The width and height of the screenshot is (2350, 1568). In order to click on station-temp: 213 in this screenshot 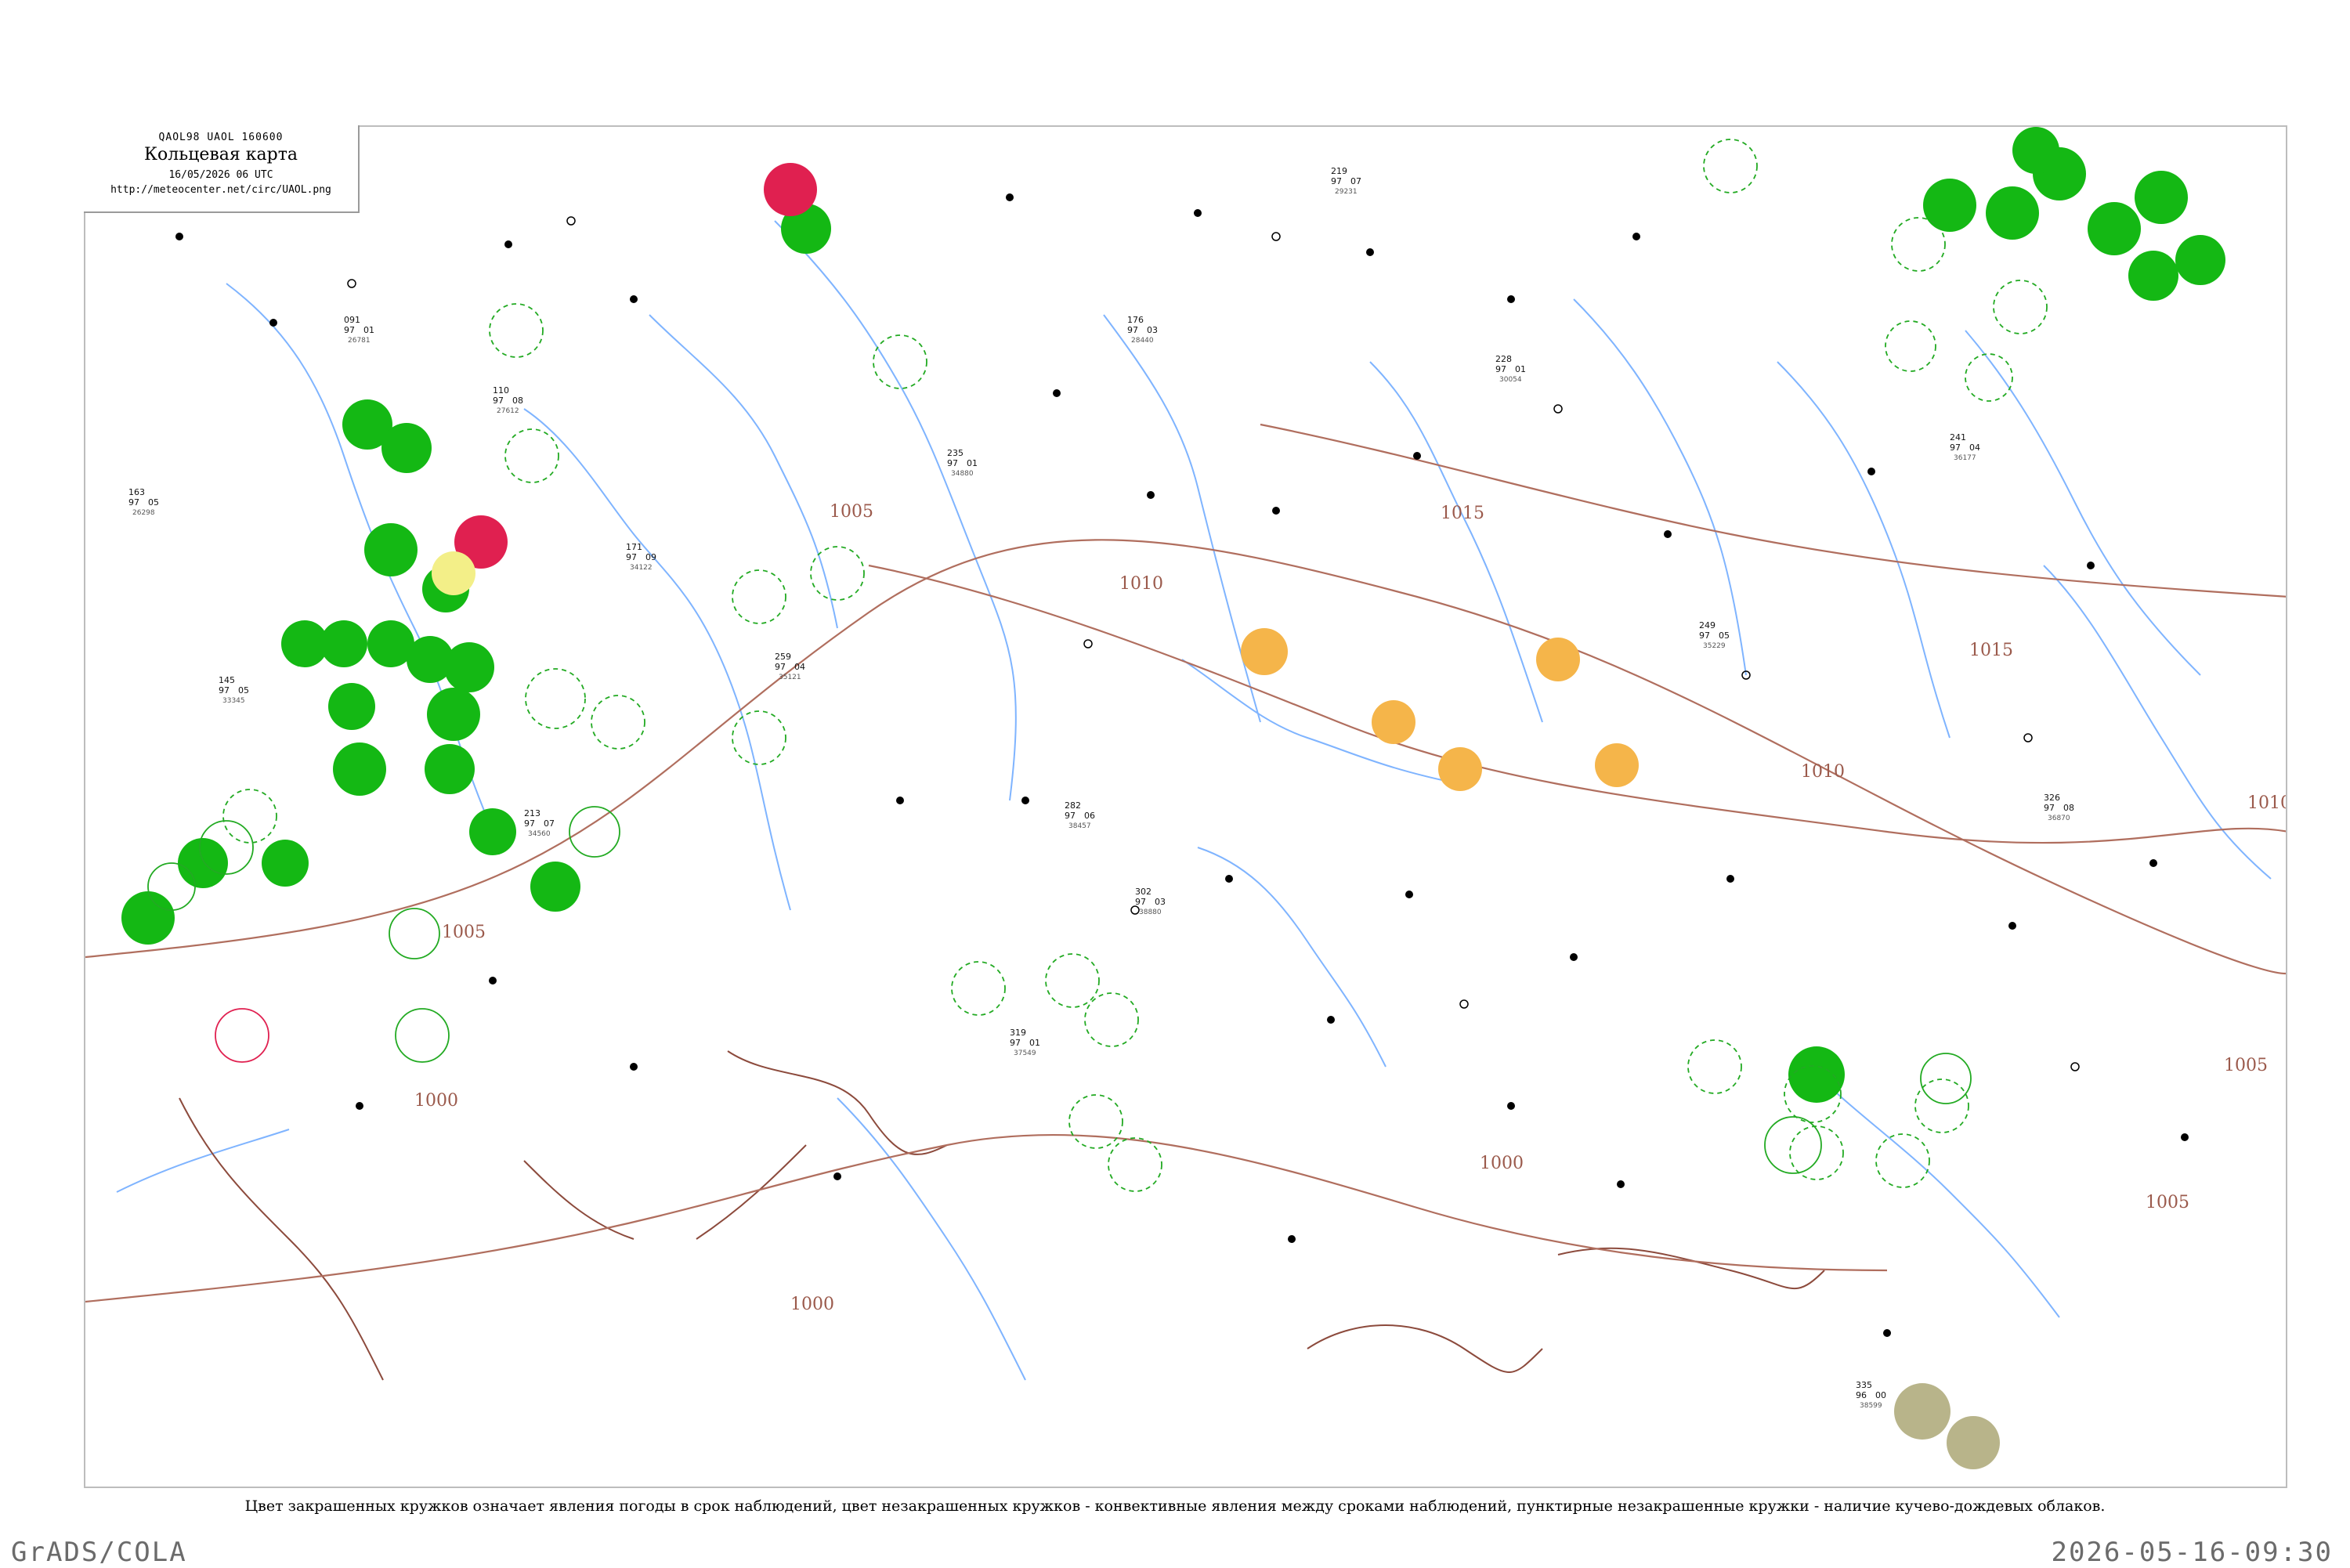, I will do `click(532, 813)`.